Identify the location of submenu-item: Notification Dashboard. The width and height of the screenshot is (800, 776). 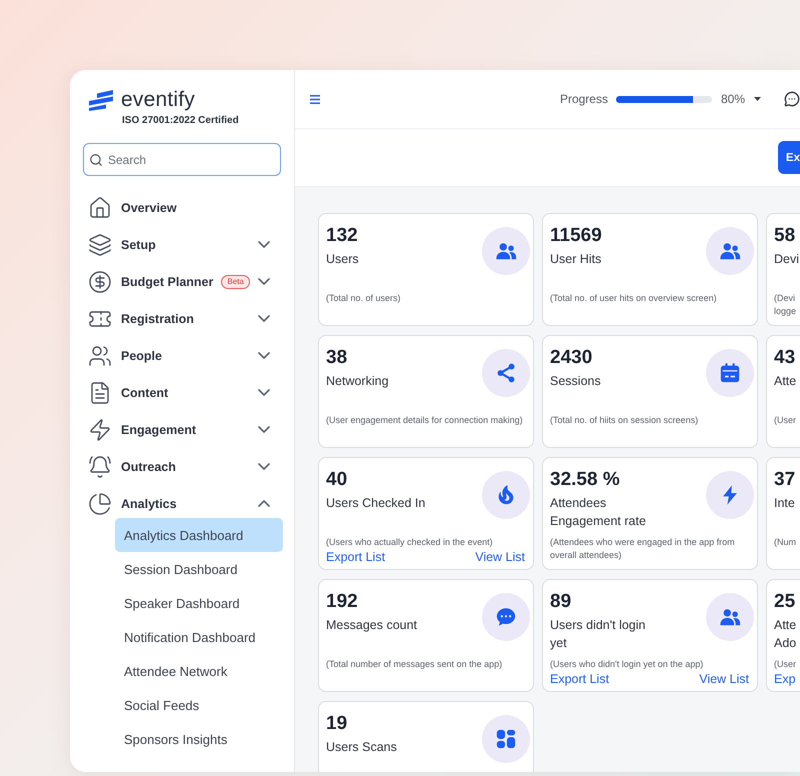
(199, 637).